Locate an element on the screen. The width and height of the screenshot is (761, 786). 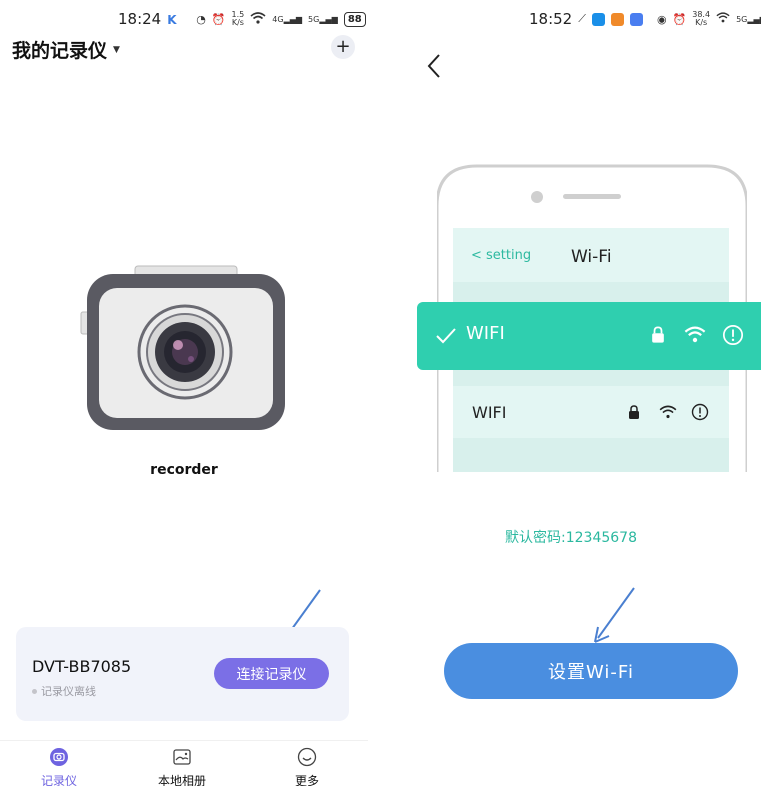
camera-label: recorder is located at coordinates (184, 470).